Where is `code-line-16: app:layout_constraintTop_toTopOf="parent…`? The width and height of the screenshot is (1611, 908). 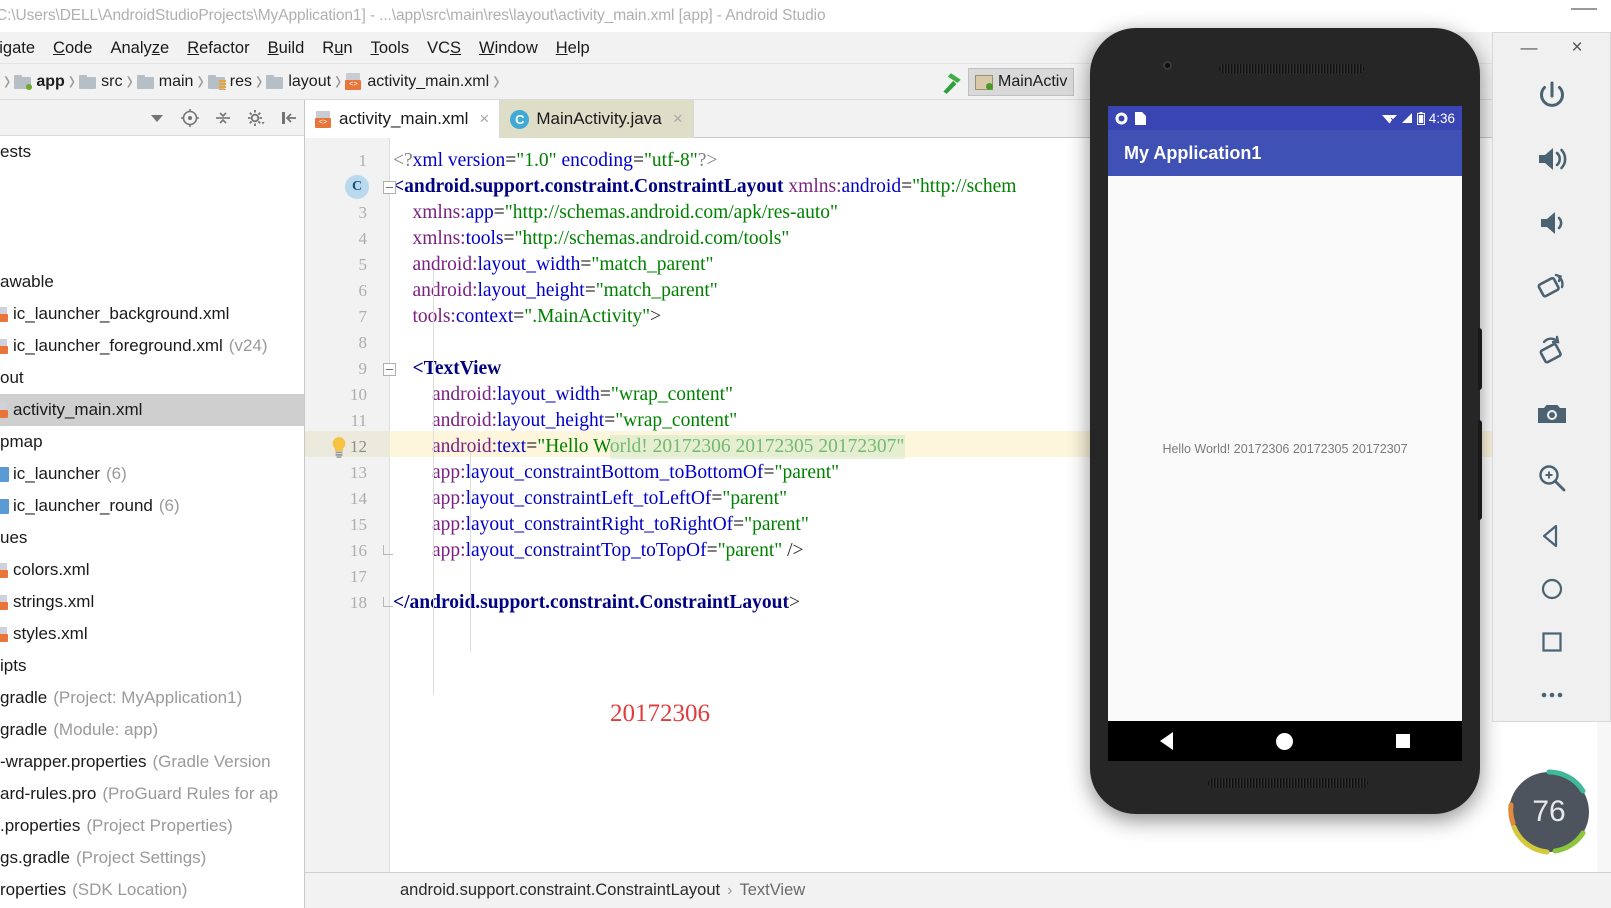 code-line-16: app:layout_constraintTop_toTopOf="parent… is located at coordinates (598, 551).